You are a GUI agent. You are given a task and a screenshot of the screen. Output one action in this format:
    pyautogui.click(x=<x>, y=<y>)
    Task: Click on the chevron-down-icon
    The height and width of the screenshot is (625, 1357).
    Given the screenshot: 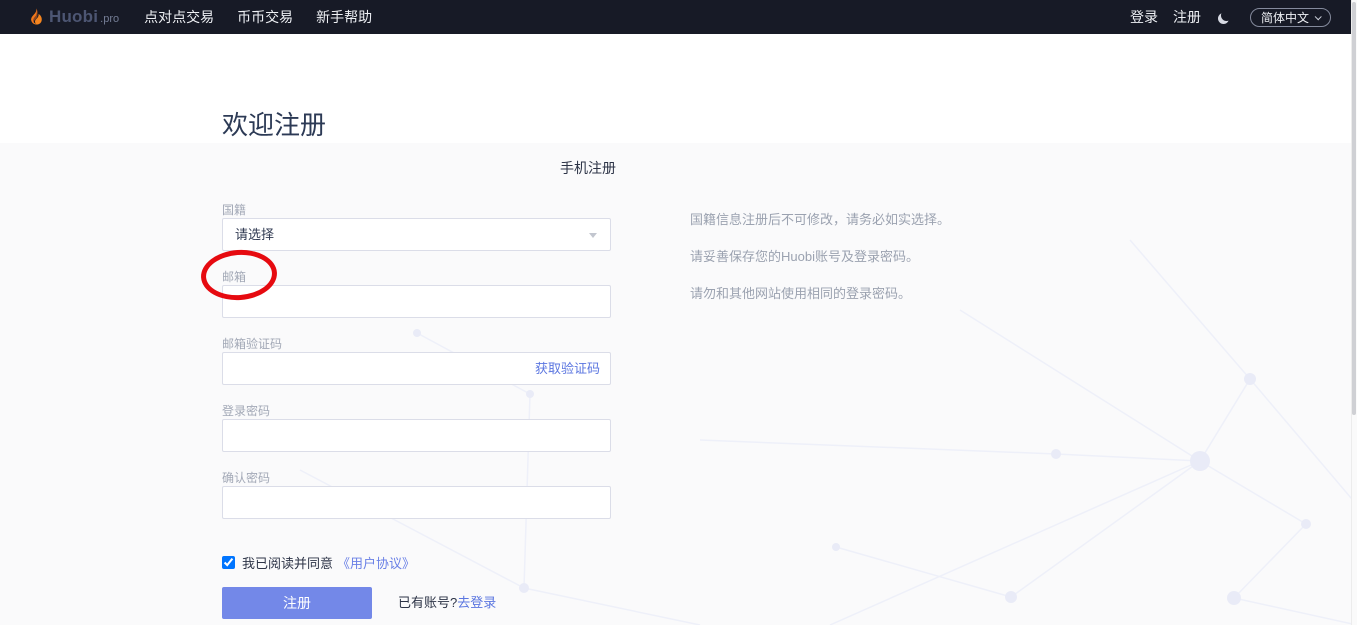 What is the action you would take?
    pyautogui.click(x=1318, y=16)
    